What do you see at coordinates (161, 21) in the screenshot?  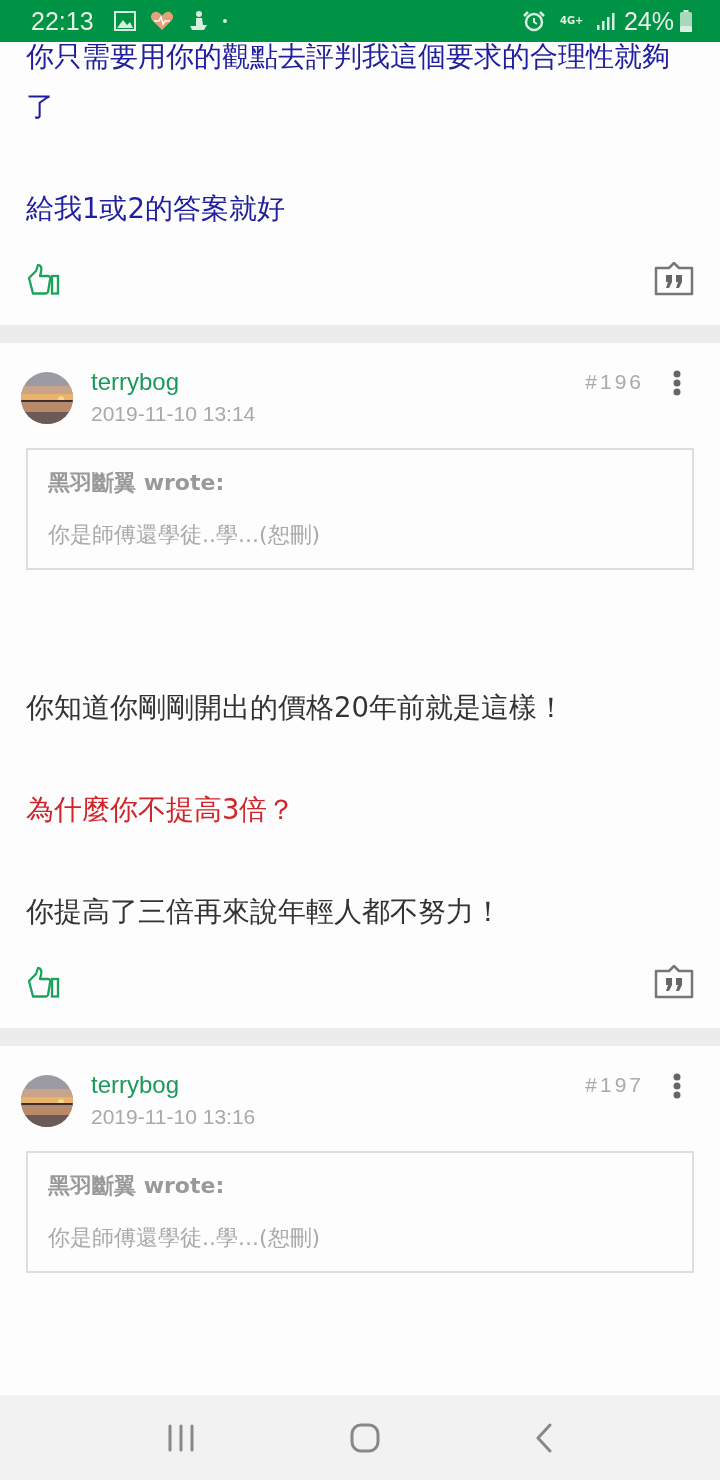 I see `heart-icon` at bounding box center [161, 21].